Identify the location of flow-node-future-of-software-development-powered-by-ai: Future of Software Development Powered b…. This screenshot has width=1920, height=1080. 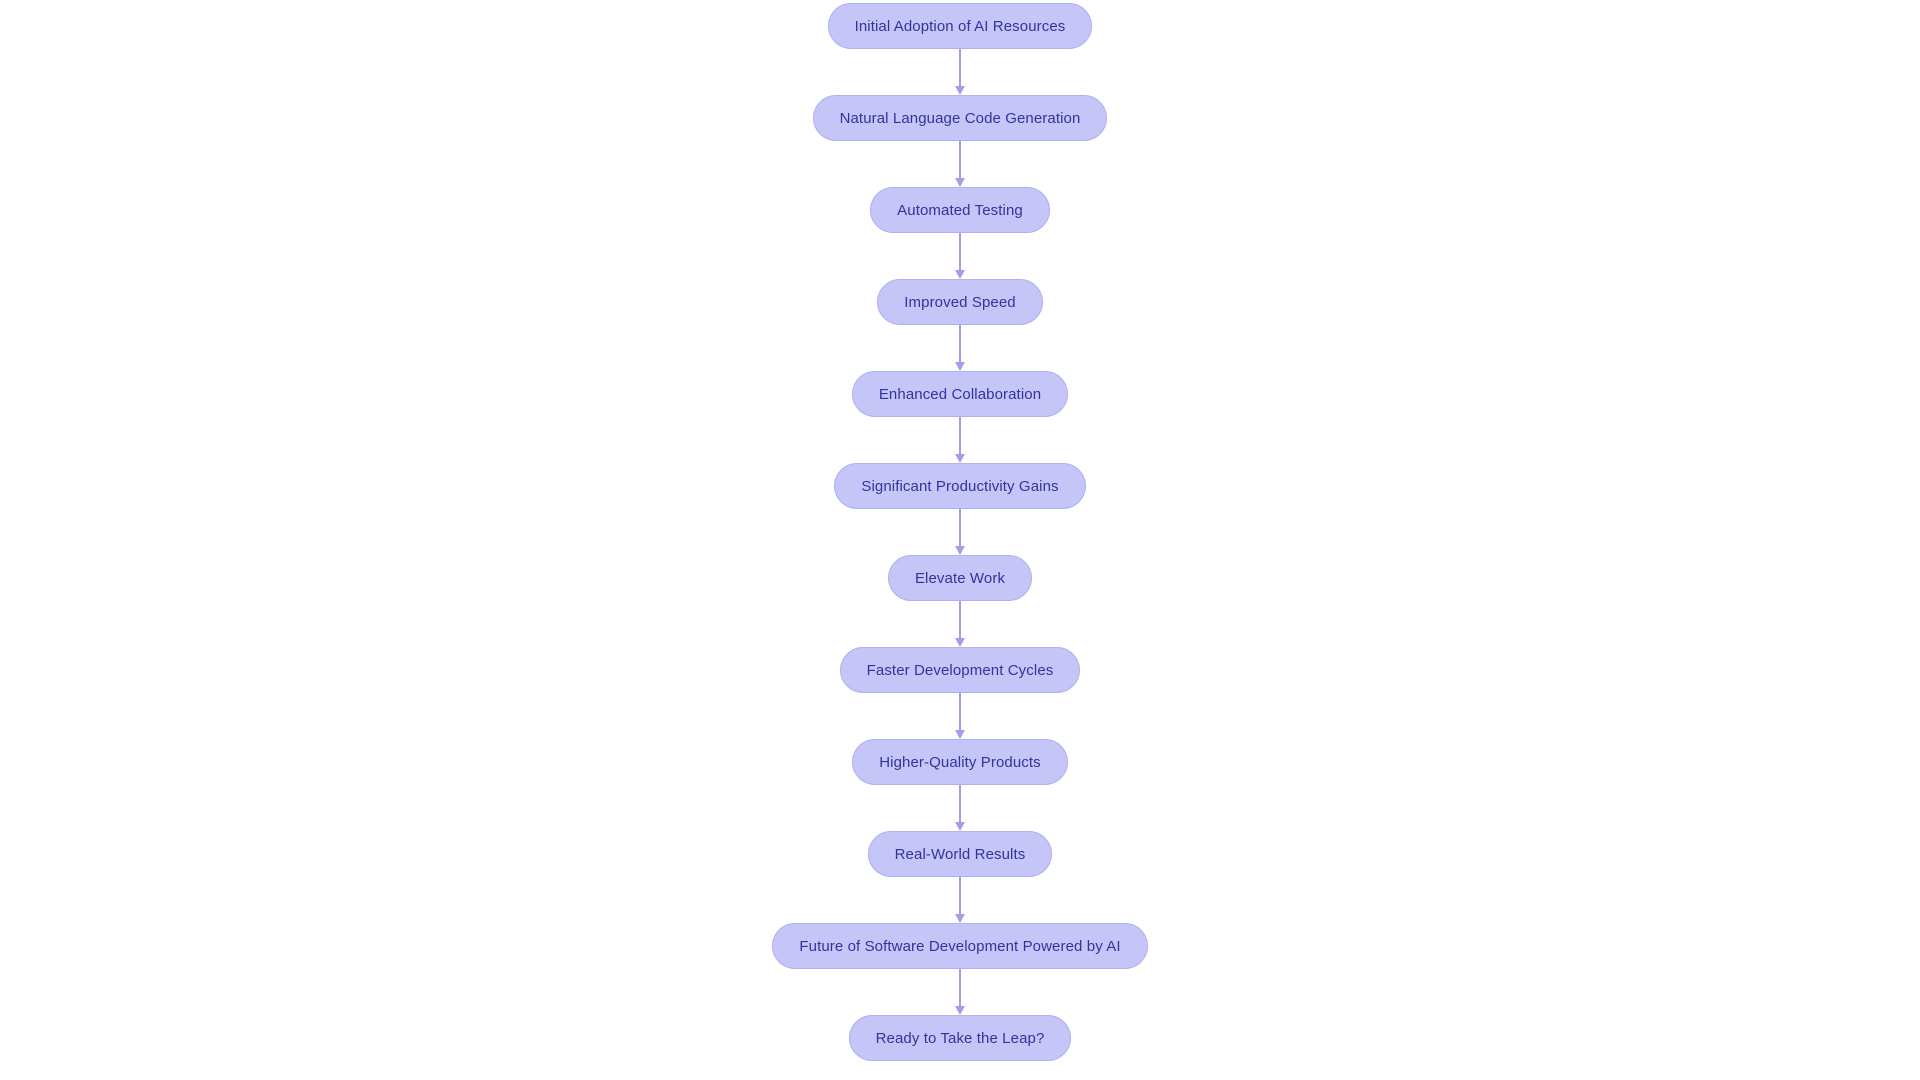
(960, 946).